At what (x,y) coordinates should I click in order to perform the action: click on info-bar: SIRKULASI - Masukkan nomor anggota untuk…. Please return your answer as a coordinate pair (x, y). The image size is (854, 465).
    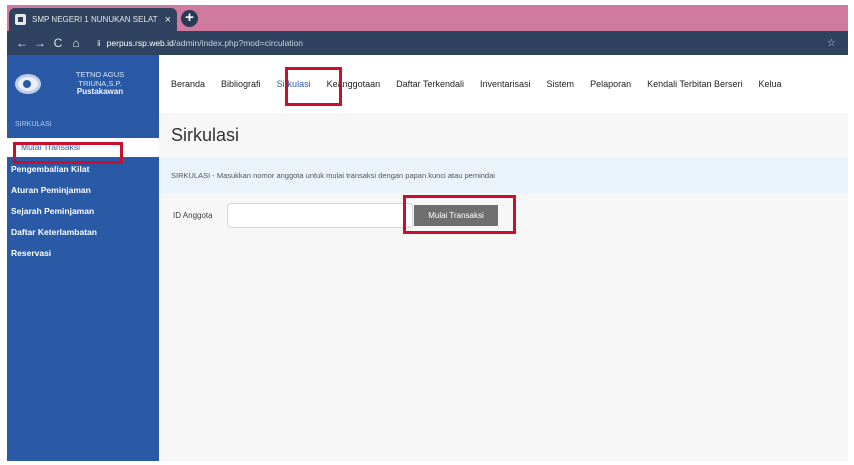
    Looking at the image, I should click on (503, 175).